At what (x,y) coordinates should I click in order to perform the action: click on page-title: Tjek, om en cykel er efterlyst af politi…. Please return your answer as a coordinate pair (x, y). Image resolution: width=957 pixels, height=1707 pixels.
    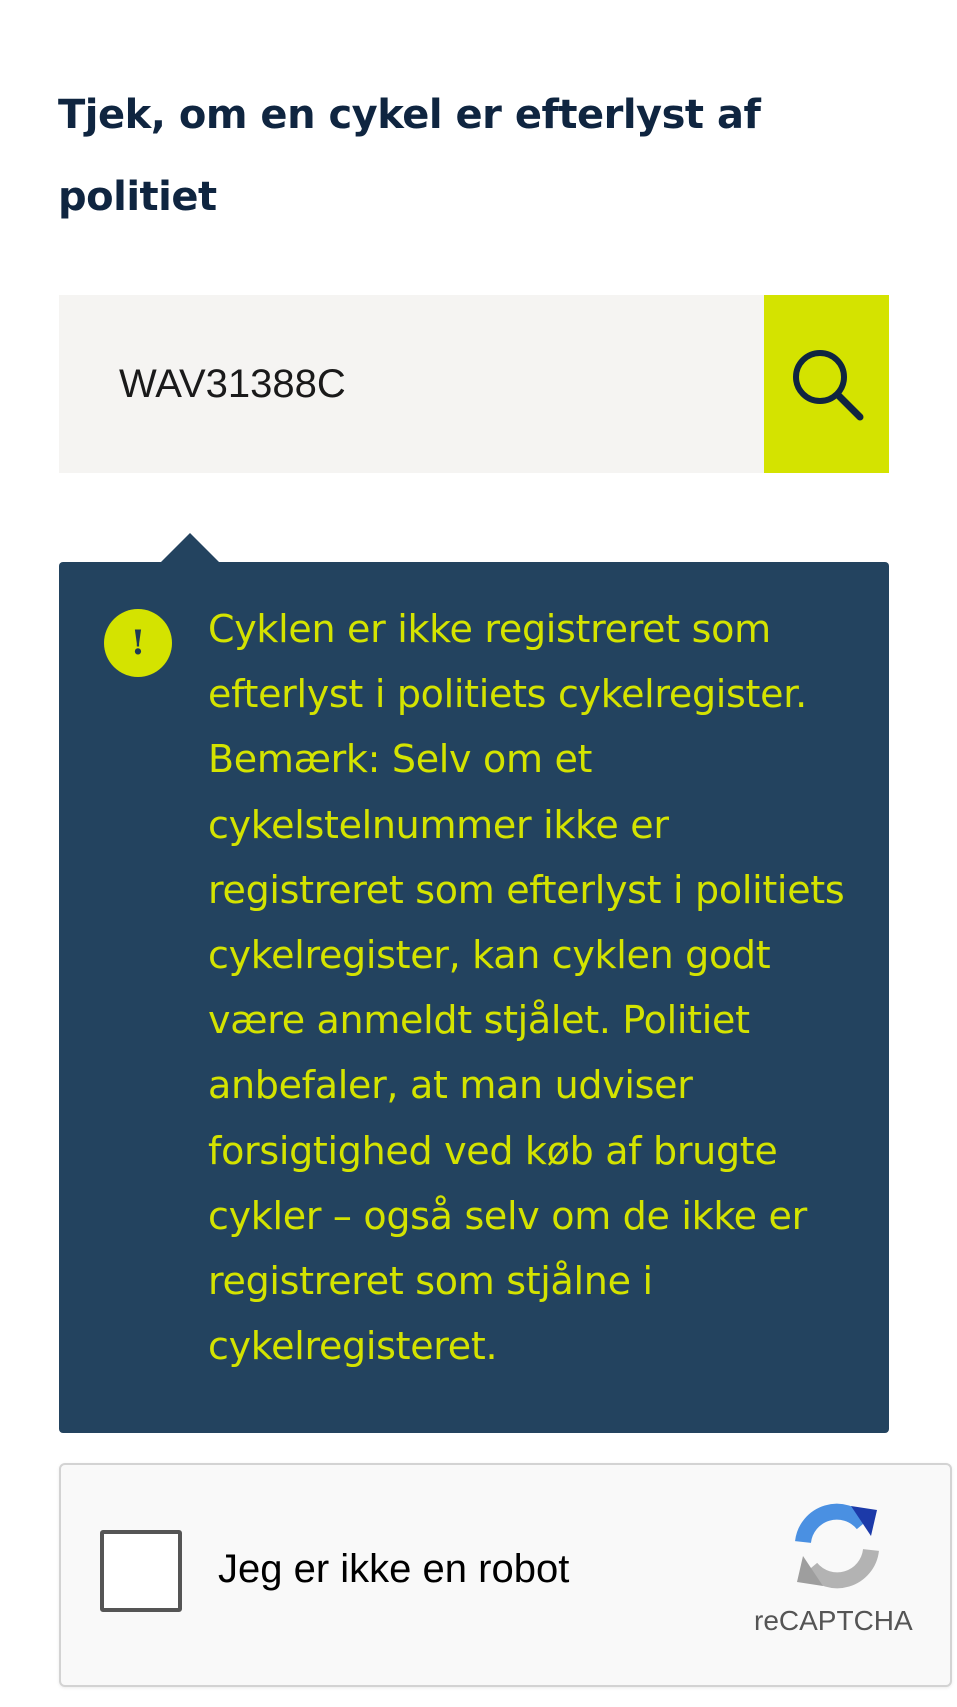
    Looking at the image, I should click on (409, 156).